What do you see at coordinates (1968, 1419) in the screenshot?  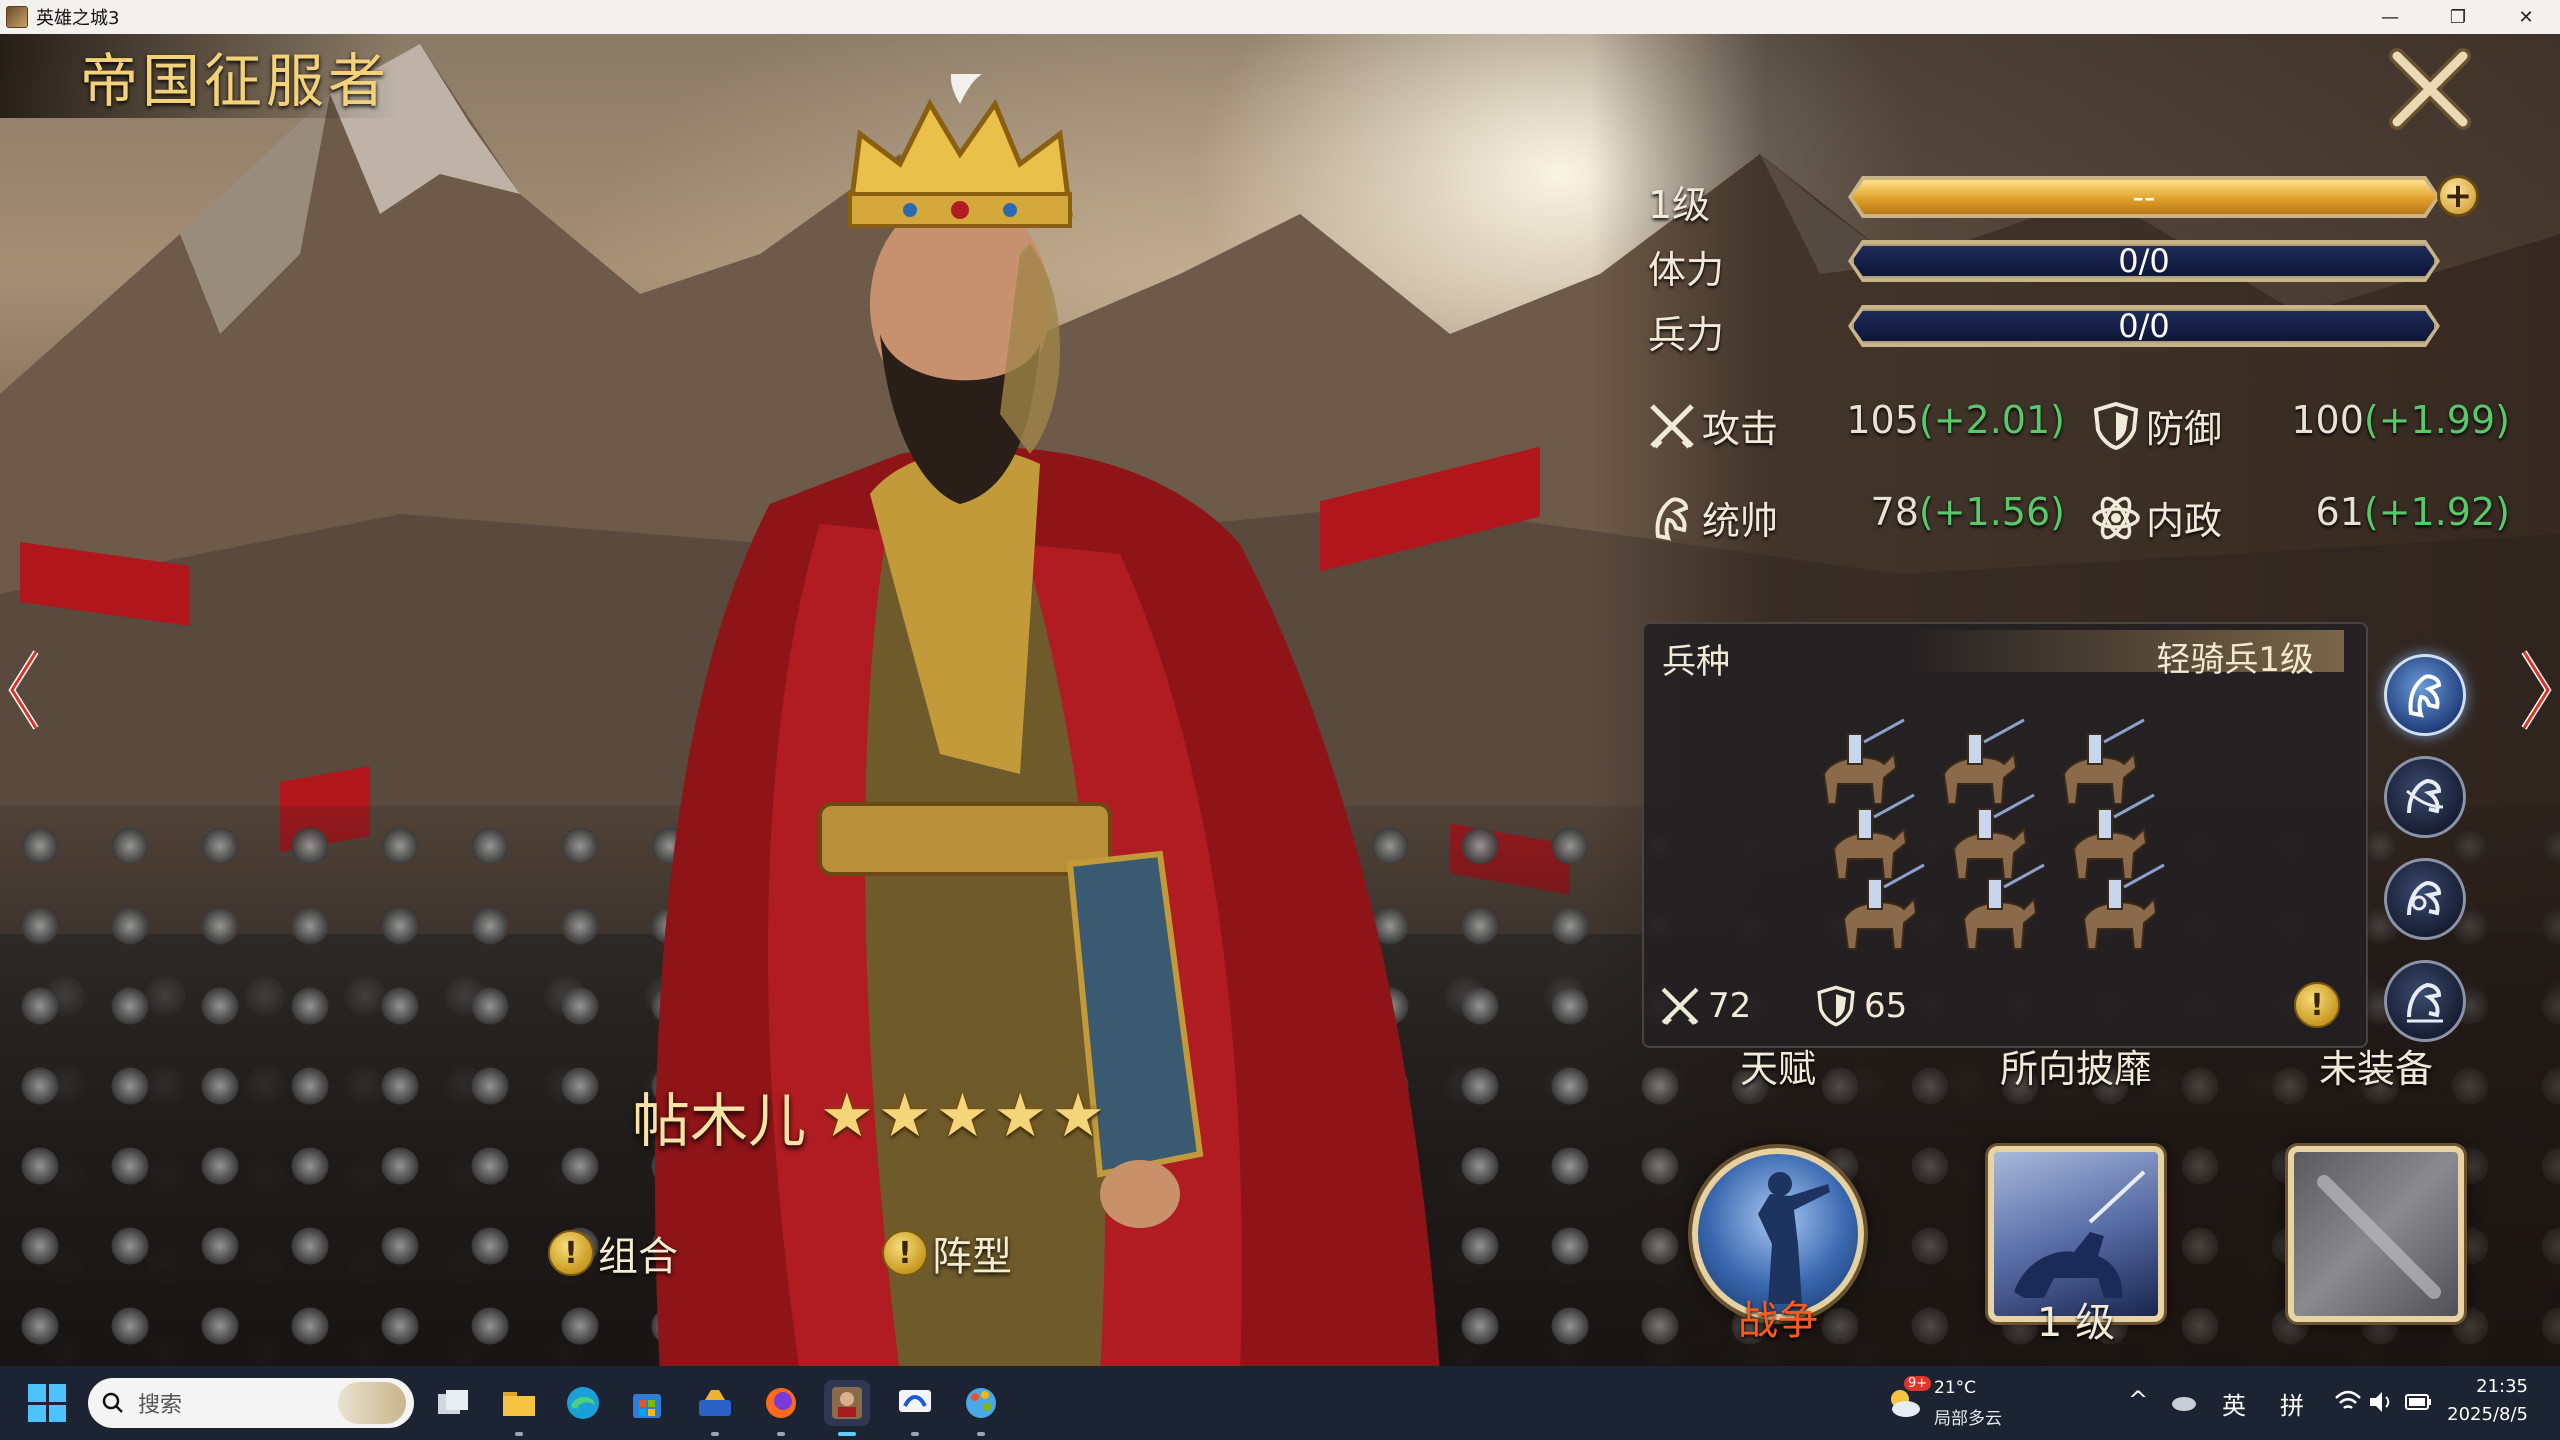 I see `weather-description: 局部多云` at bounding box center [1968, 1419].